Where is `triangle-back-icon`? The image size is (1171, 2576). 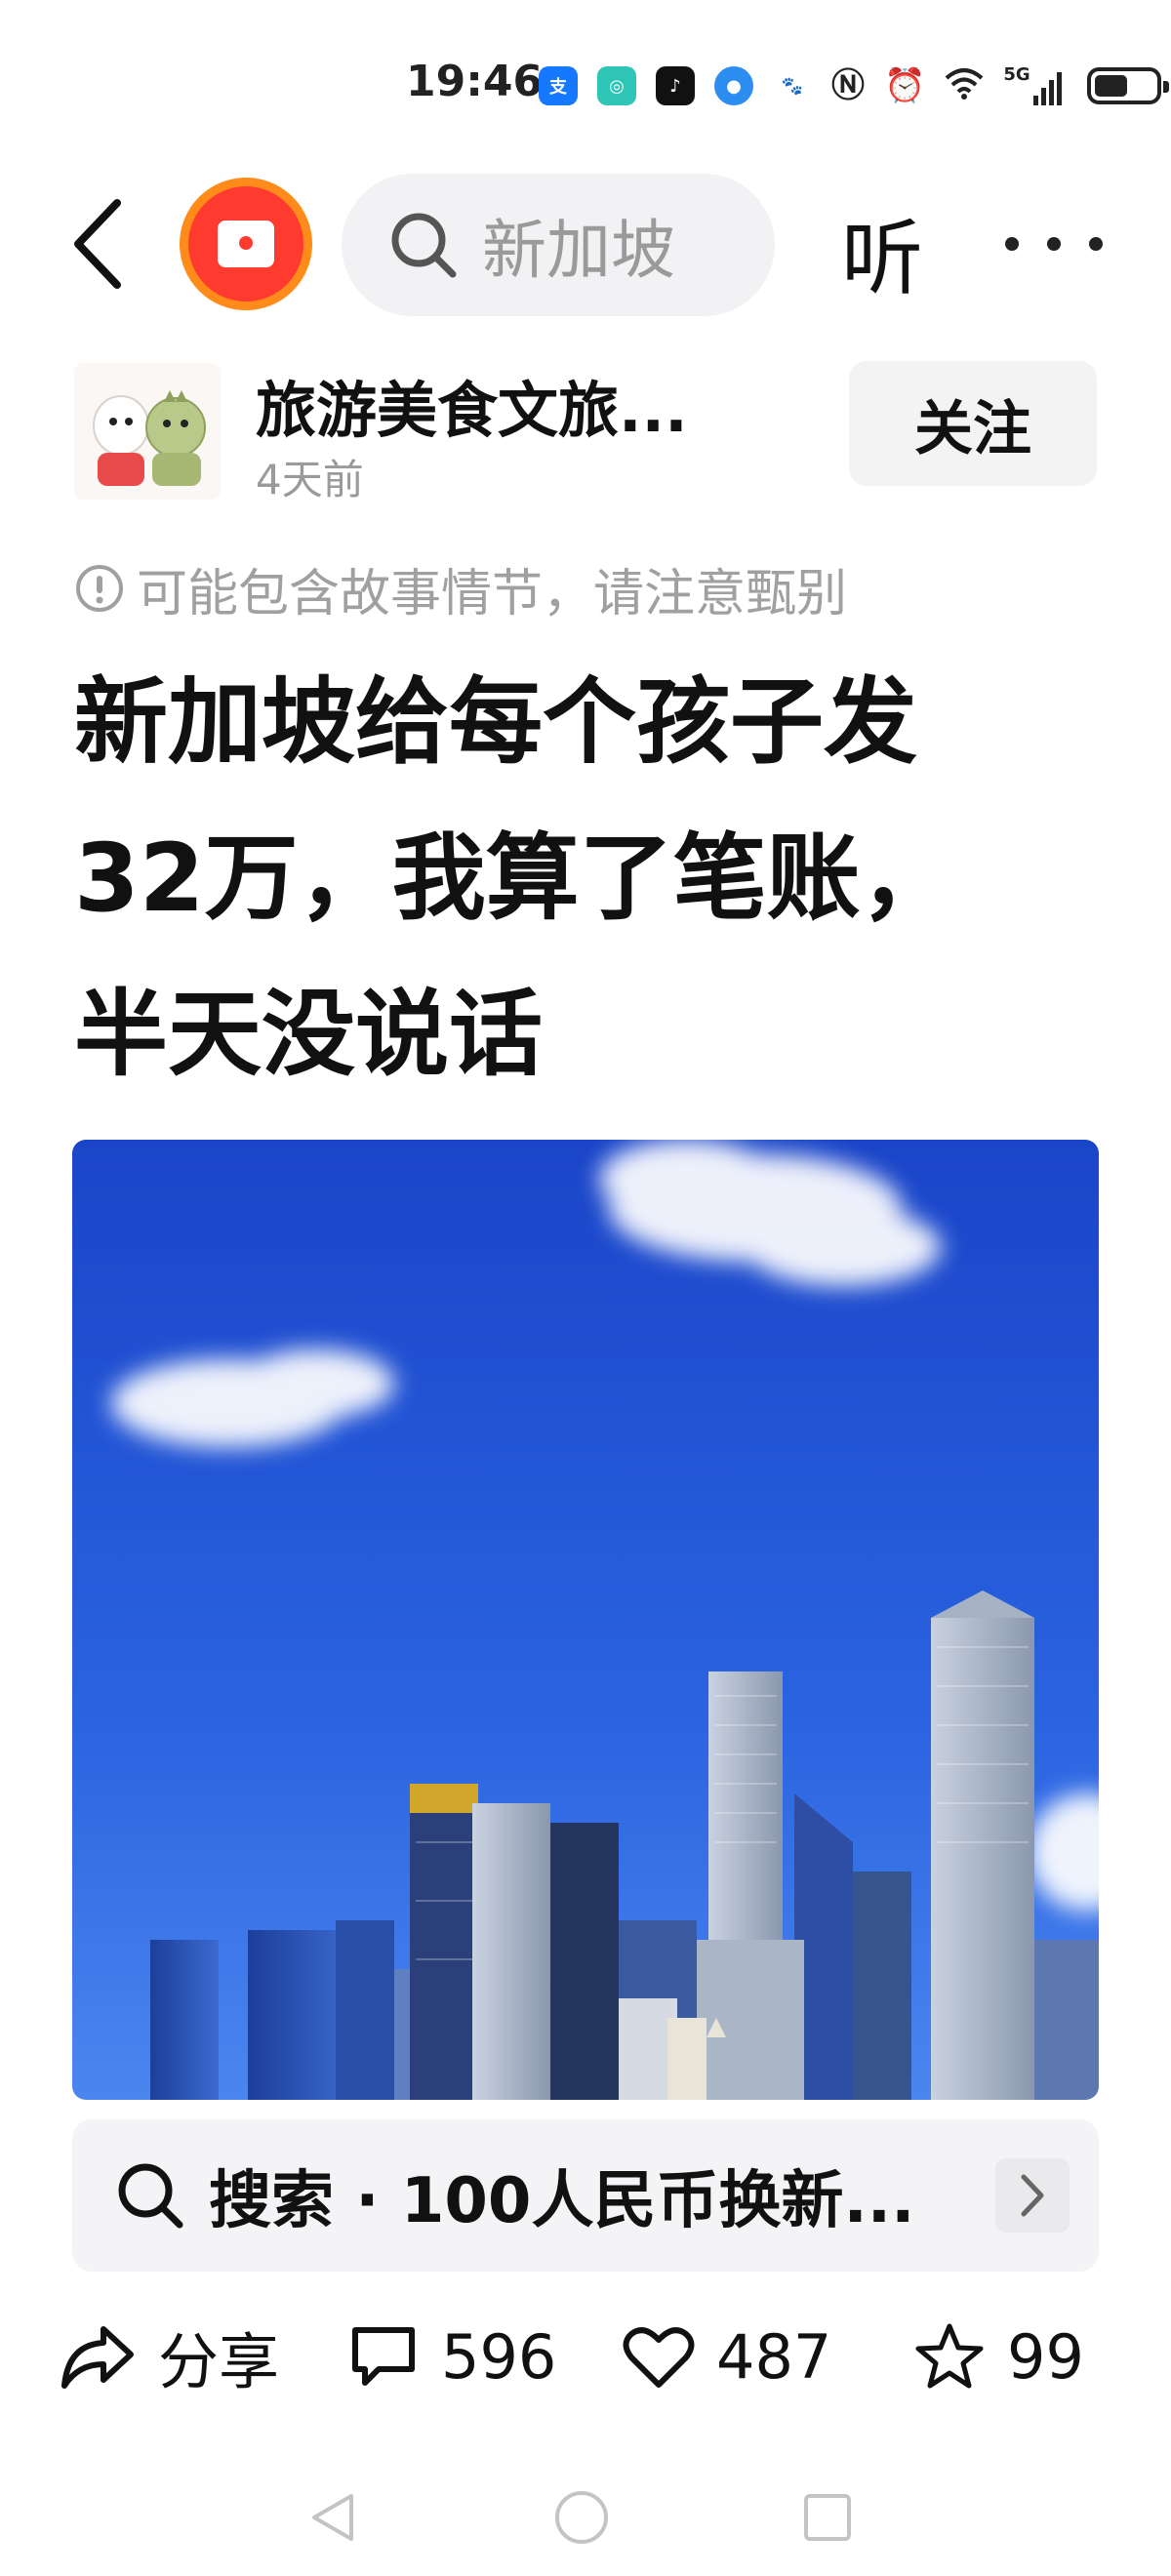 triangle-back-icon is located at coordinates (332, 2517).